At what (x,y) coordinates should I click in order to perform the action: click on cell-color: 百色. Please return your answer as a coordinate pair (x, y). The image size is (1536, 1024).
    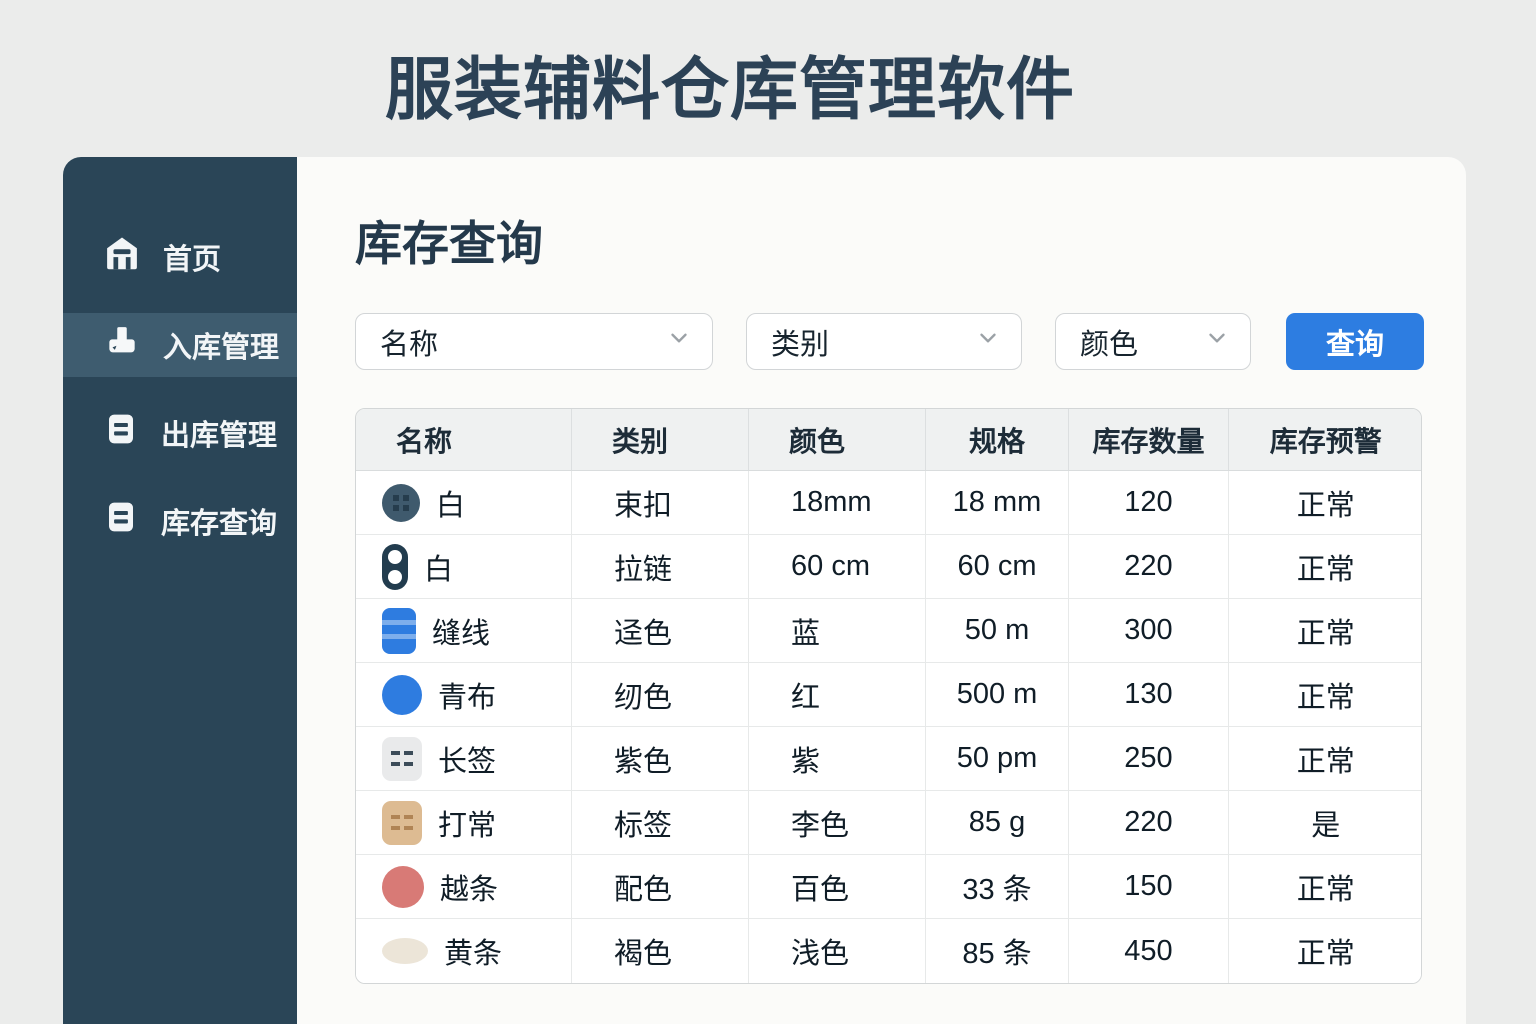
    Looking at the image, I should click on (837, 886).